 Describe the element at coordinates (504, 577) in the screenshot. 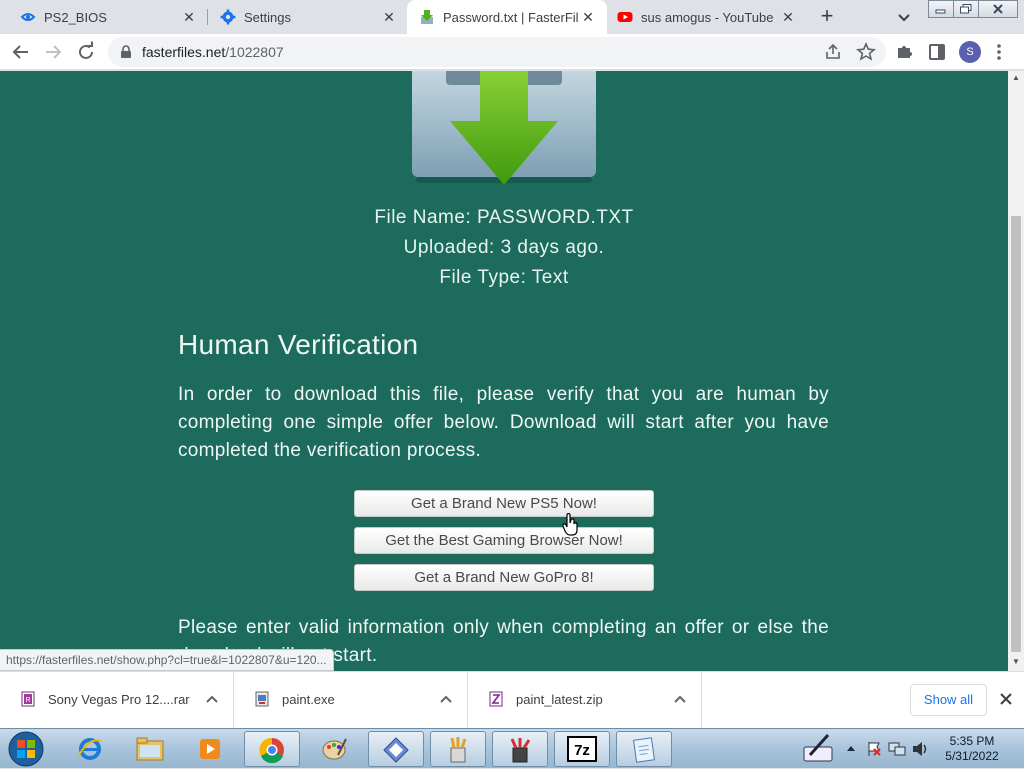

I see `offer-button-gopro: Get a Brand New GoPro 8!` at that location.